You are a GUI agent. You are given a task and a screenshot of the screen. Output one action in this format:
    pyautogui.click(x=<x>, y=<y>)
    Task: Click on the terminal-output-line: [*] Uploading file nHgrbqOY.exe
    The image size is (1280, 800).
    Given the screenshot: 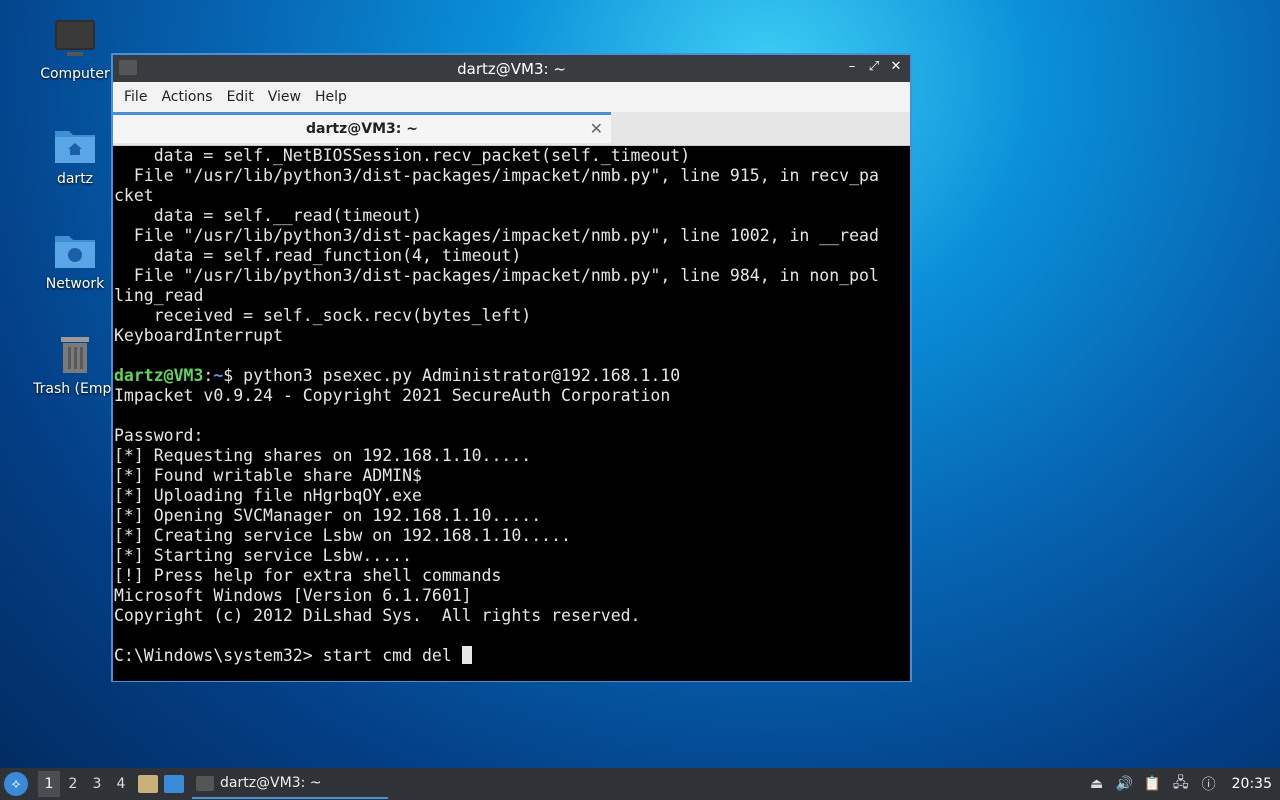 What is the action you would take?
    pyautogui.click(x=268, y=495)
    